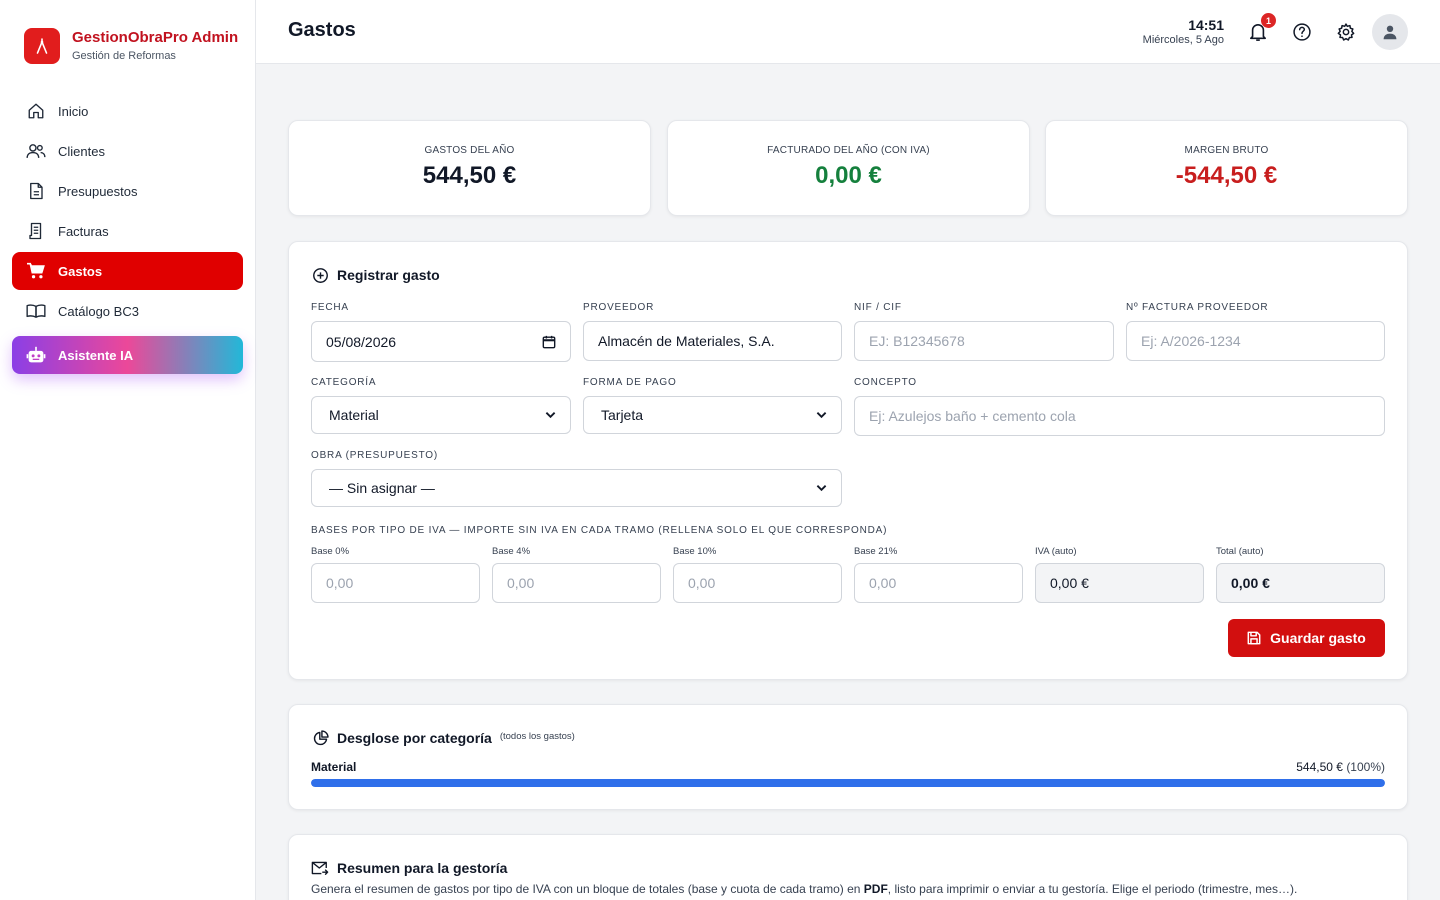  Describe the element at coordinates (1056, 551) in the screenshot. I see `iva-label: IVA (auto)` at that location.